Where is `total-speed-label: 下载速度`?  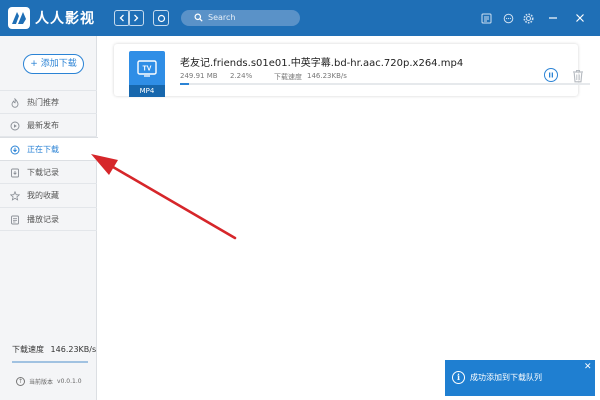 total-speed-label: 下载速度 is located at coordinates (28, 349).